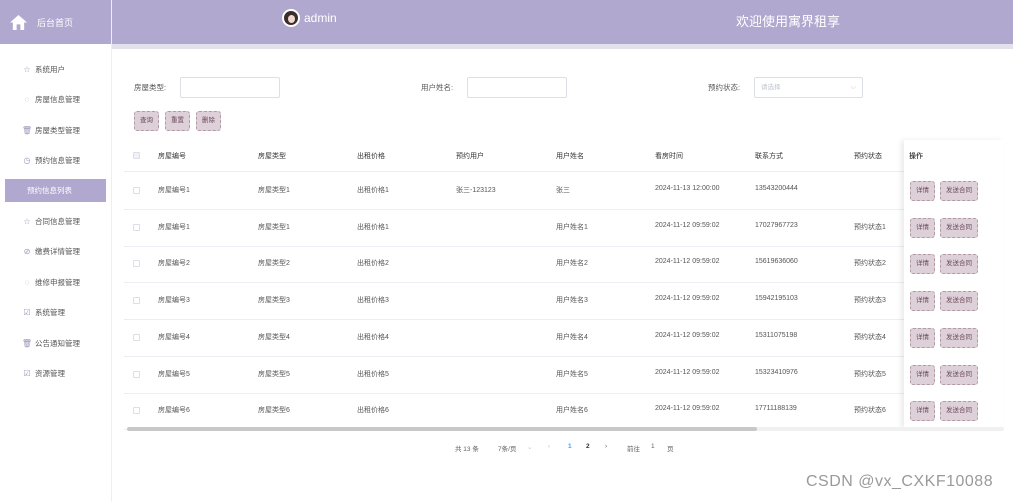 The height and width of the screenshot is (501, 1013). What do you see at coordinates (27, 343) in the screenshot?
I see `trash-icon: 🗑` at bounding box center [27, 343].